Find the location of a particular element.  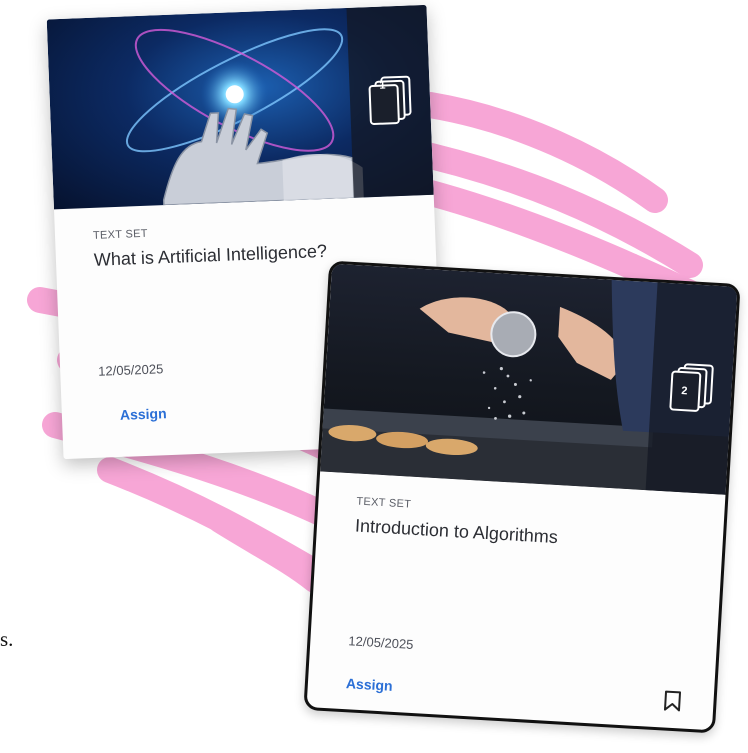

stack-badge: 2 is located at coordinates (691, 388).